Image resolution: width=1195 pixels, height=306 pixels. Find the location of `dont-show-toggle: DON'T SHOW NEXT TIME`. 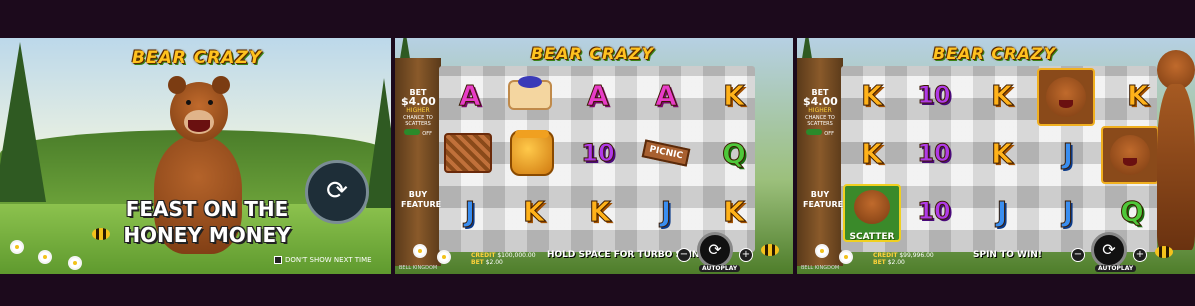

dont-show-toggle: DON'T SHOW NEXT TIME is located at coordinates (323, 260).